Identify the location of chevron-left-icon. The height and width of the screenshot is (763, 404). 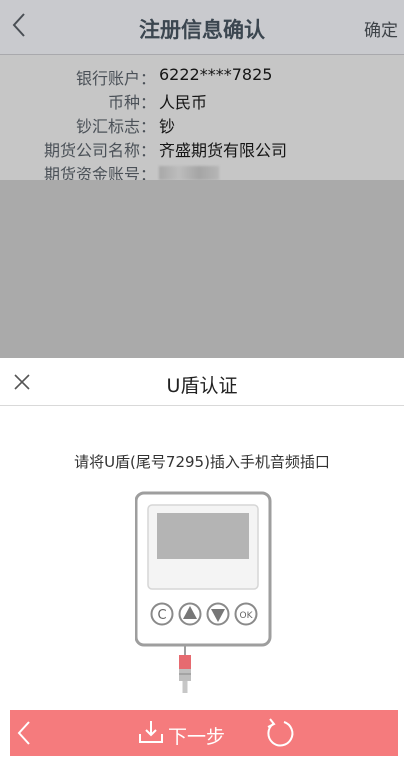
(23, 733).